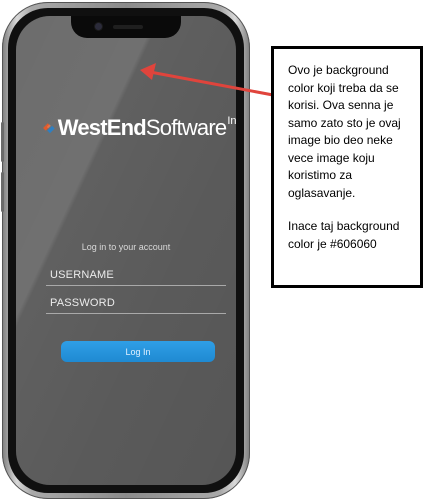 The image size is (440, 501). What do you see at coordinates (344, 235) in the screenshot?
I see `annotation-paragraph-2: Inace taj background color je #606060` at bounding box center [344, 235].